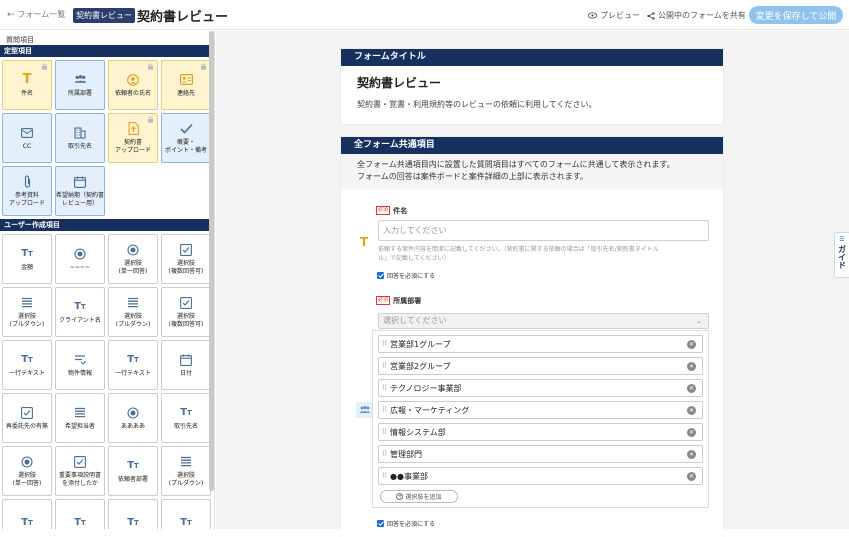  I want to click on palette-item: 取引先名, so click(80, 138).